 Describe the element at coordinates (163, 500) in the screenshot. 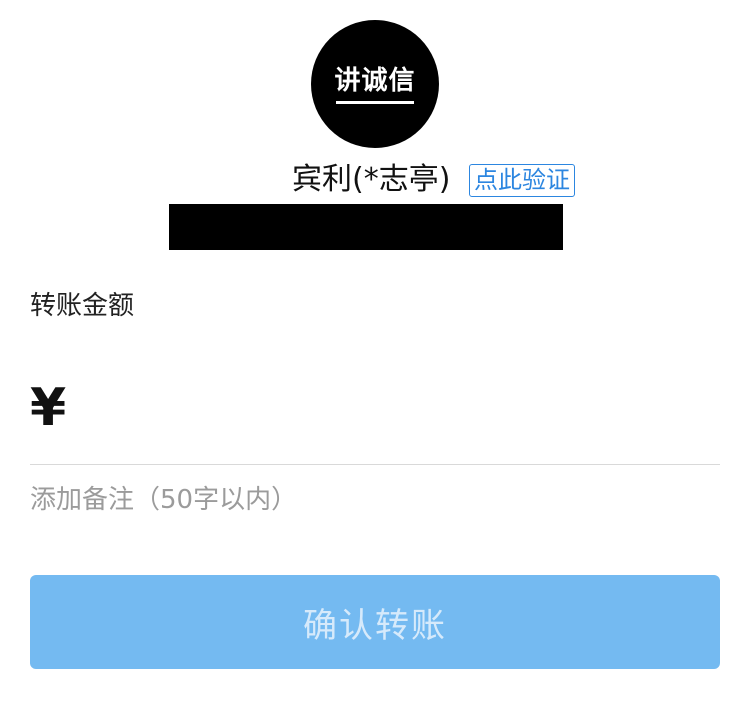

I see `add-remark-link: 添加备注（50字以内）` at that location.